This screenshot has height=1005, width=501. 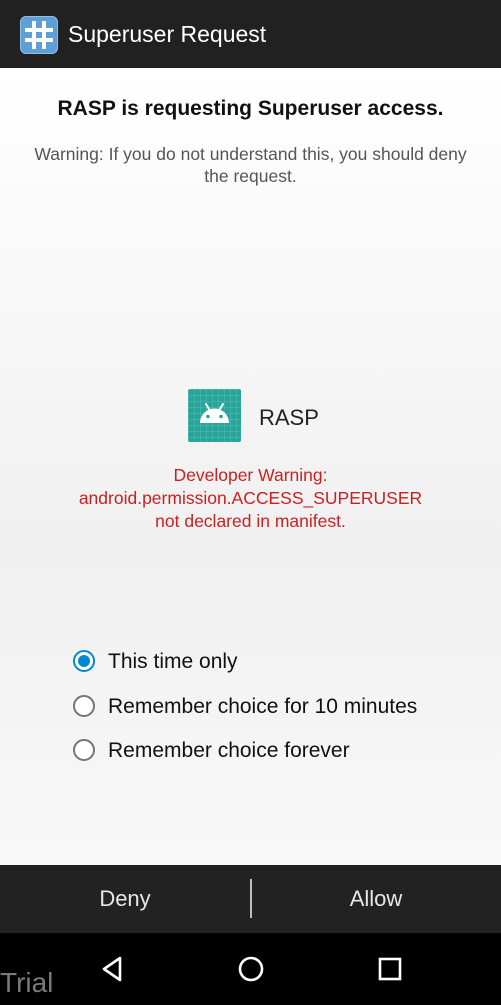 I want to click on navigation-bar: Trial, so click(x=250, y=969).